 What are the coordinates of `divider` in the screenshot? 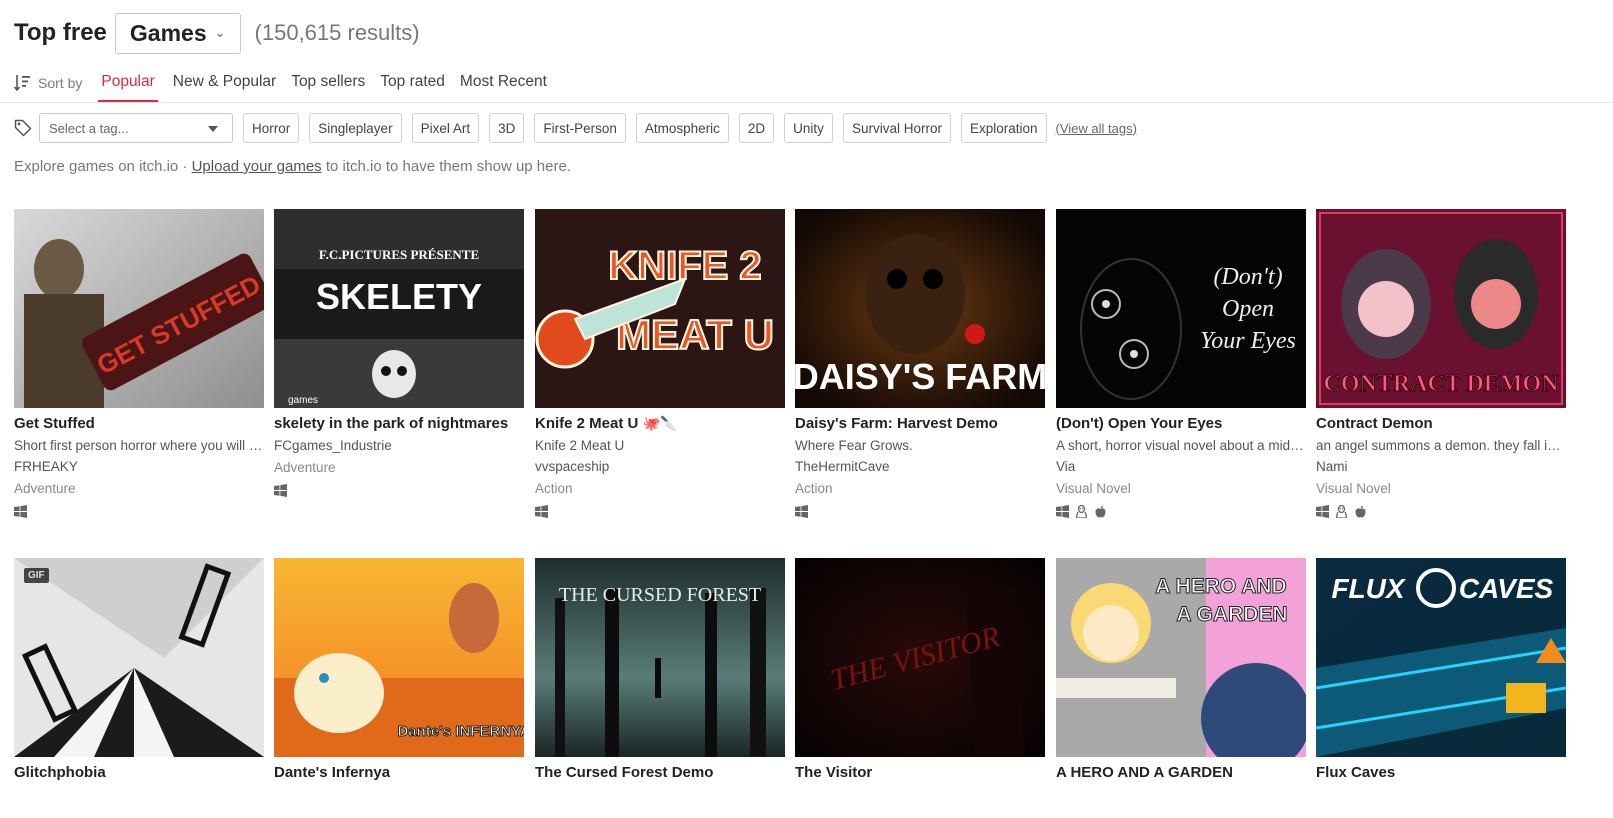 It's located at (806, 102).